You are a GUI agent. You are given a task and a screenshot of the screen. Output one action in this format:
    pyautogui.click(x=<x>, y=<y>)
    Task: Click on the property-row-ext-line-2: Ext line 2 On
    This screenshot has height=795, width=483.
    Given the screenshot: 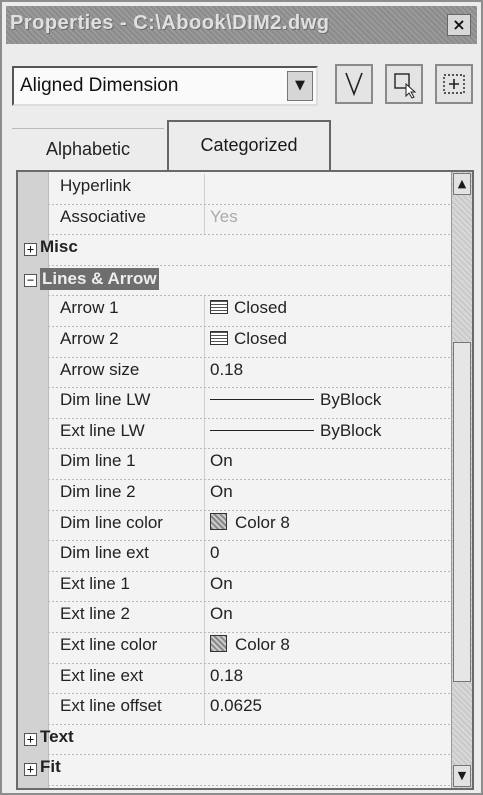 What is the action you would take?
    pyautogui.click(x=236, y=617)
    